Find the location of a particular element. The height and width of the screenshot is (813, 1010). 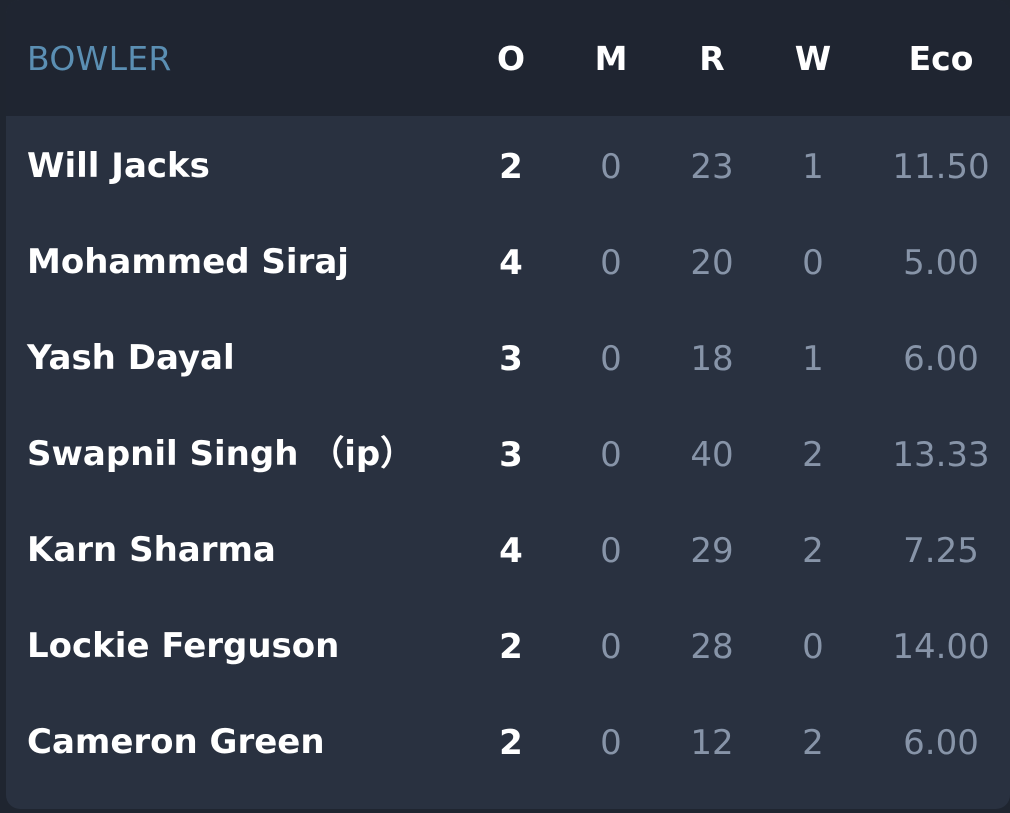

bowler-name: Swapnil Singh （ip） is located at coordinates (221, 454).